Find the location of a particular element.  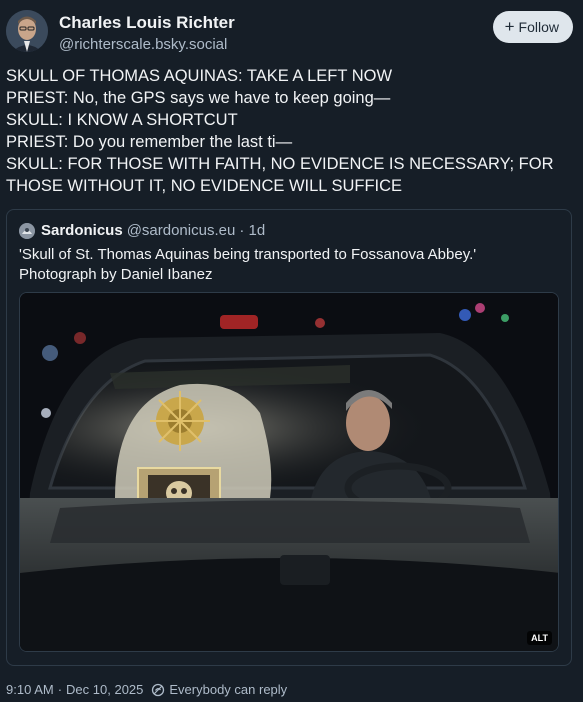

quoted-post-header: Sardonicus @sardonicus.eu · 1d is located at coordinates (142, 230).